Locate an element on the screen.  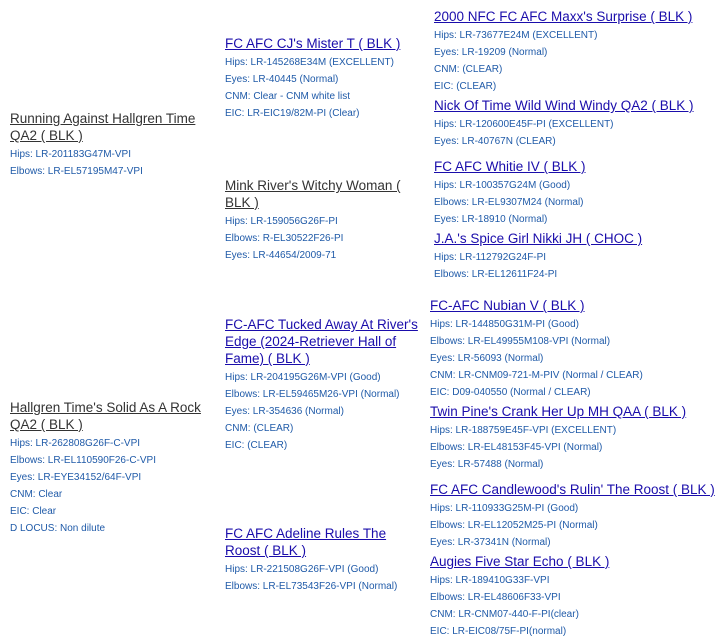
health-detail: Eyes: LR-19209 (Normal) is located at coordinates (491, 52).